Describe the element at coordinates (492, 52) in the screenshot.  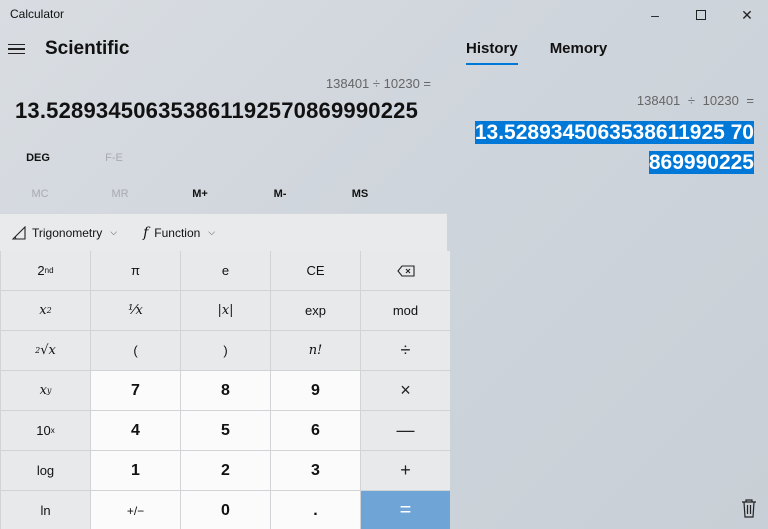
I see `tab-history: History` at that location.